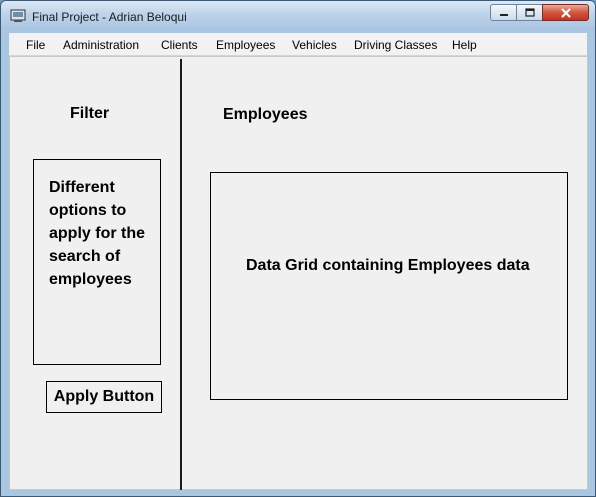  What do you see at coordinates (101, 45) in the screenshot?
I see `menu-administration: Administration` at bounding box center [101, 45].